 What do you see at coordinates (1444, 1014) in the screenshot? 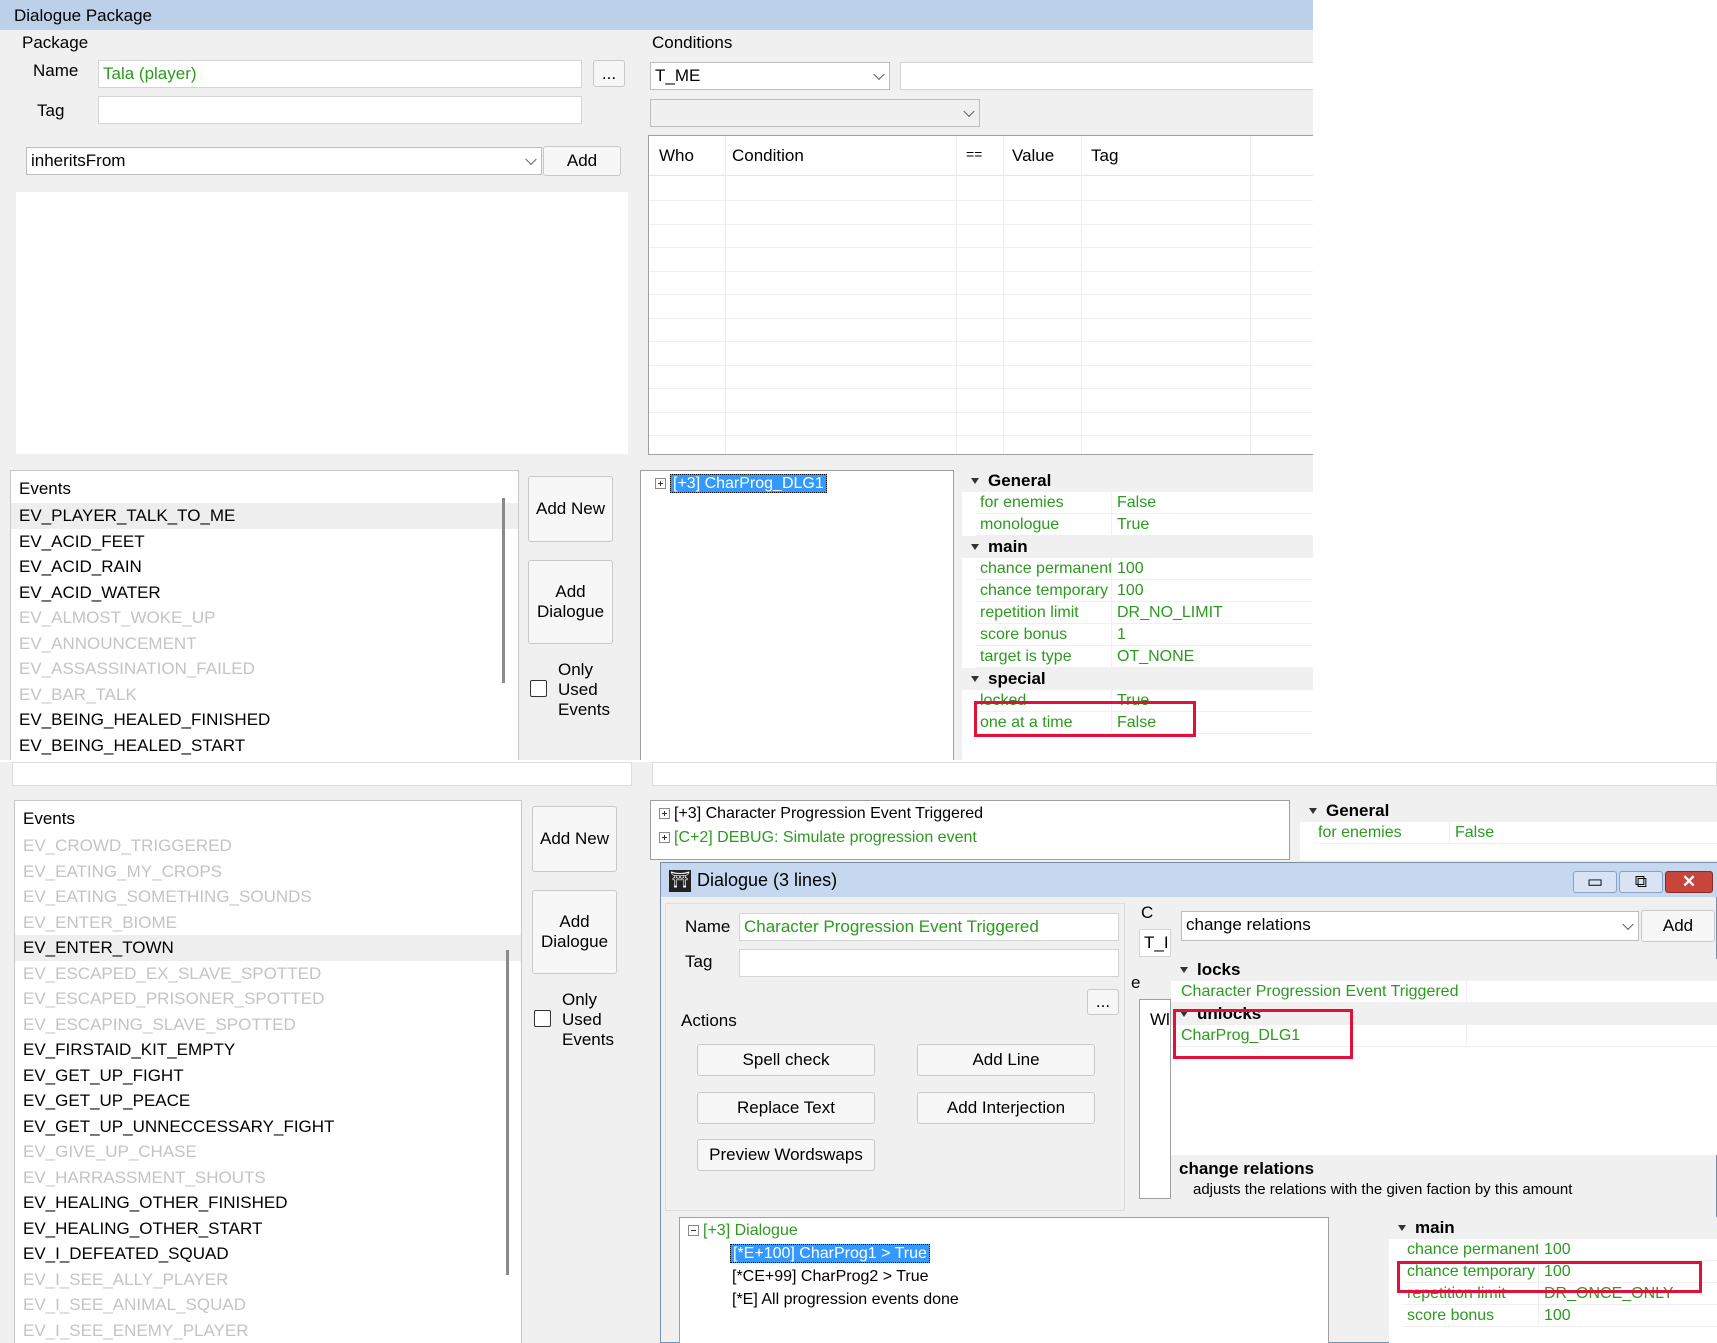
I see `category-unlocks: unlocks` at bounding box center [1444, 1014].